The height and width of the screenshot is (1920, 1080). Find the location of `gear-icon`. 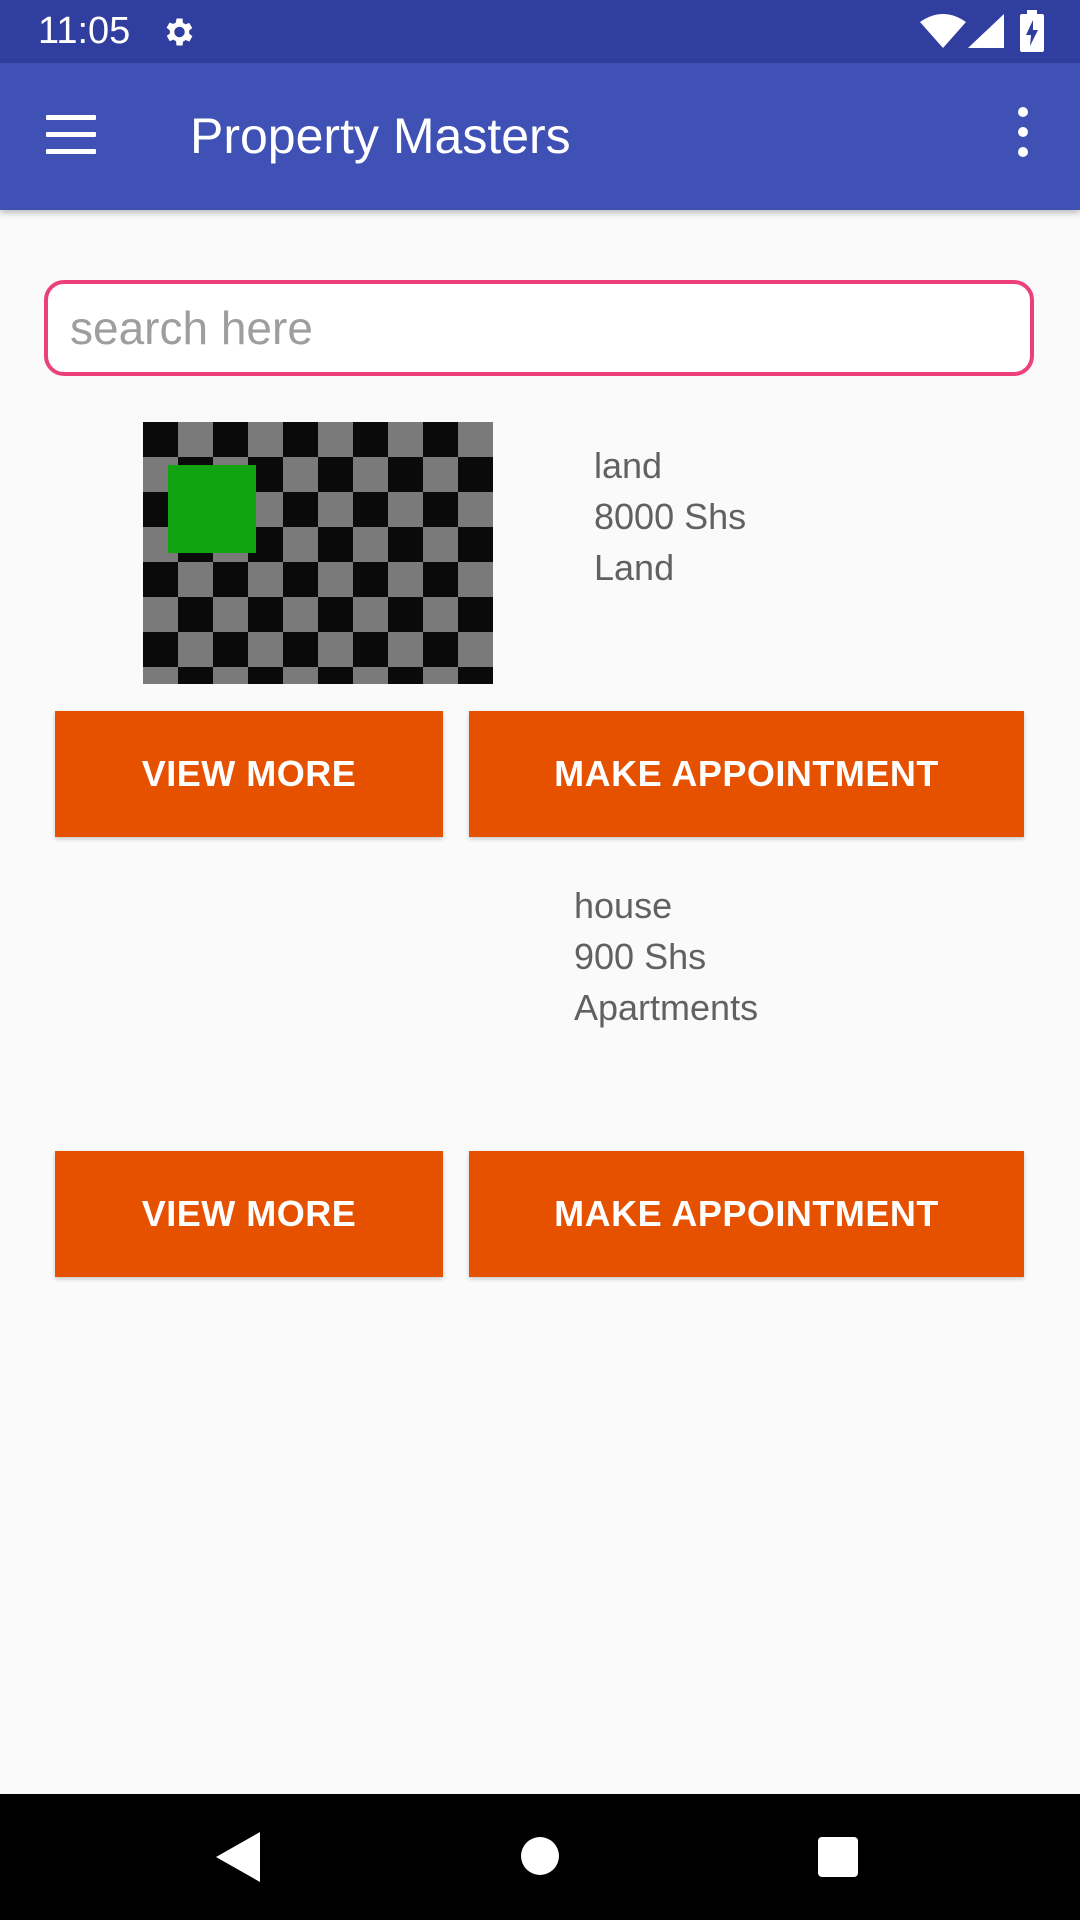

gear-icon is located at coordinates (179, 32).